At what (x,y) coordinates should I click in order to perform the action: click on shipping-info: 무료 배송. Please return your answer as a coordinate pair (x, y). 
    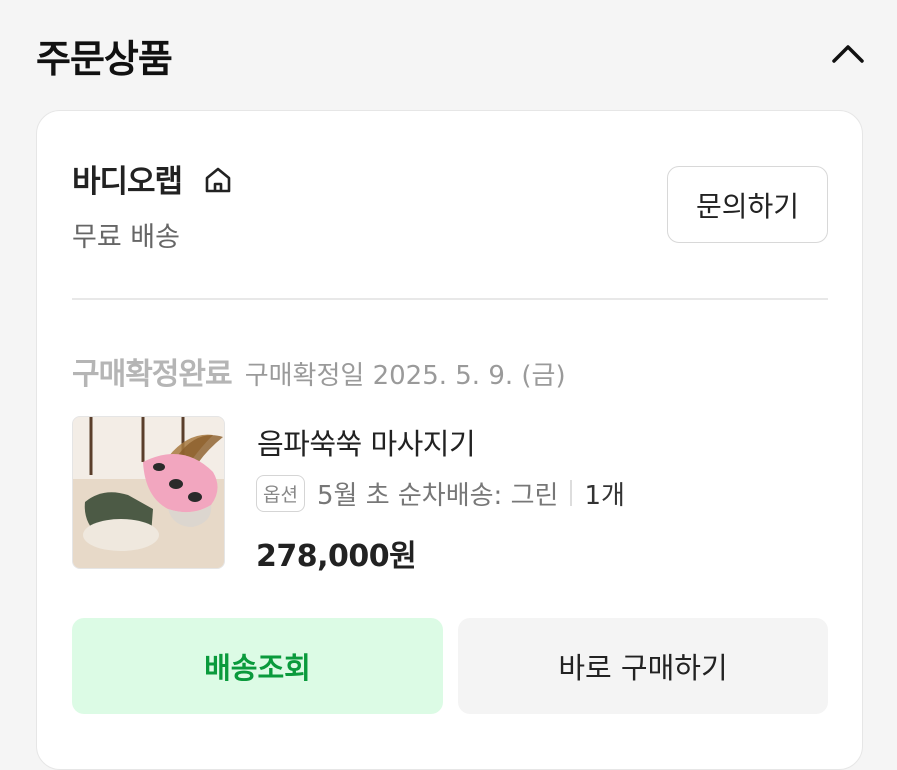
    Looking at the image, I should click on (126, 237).